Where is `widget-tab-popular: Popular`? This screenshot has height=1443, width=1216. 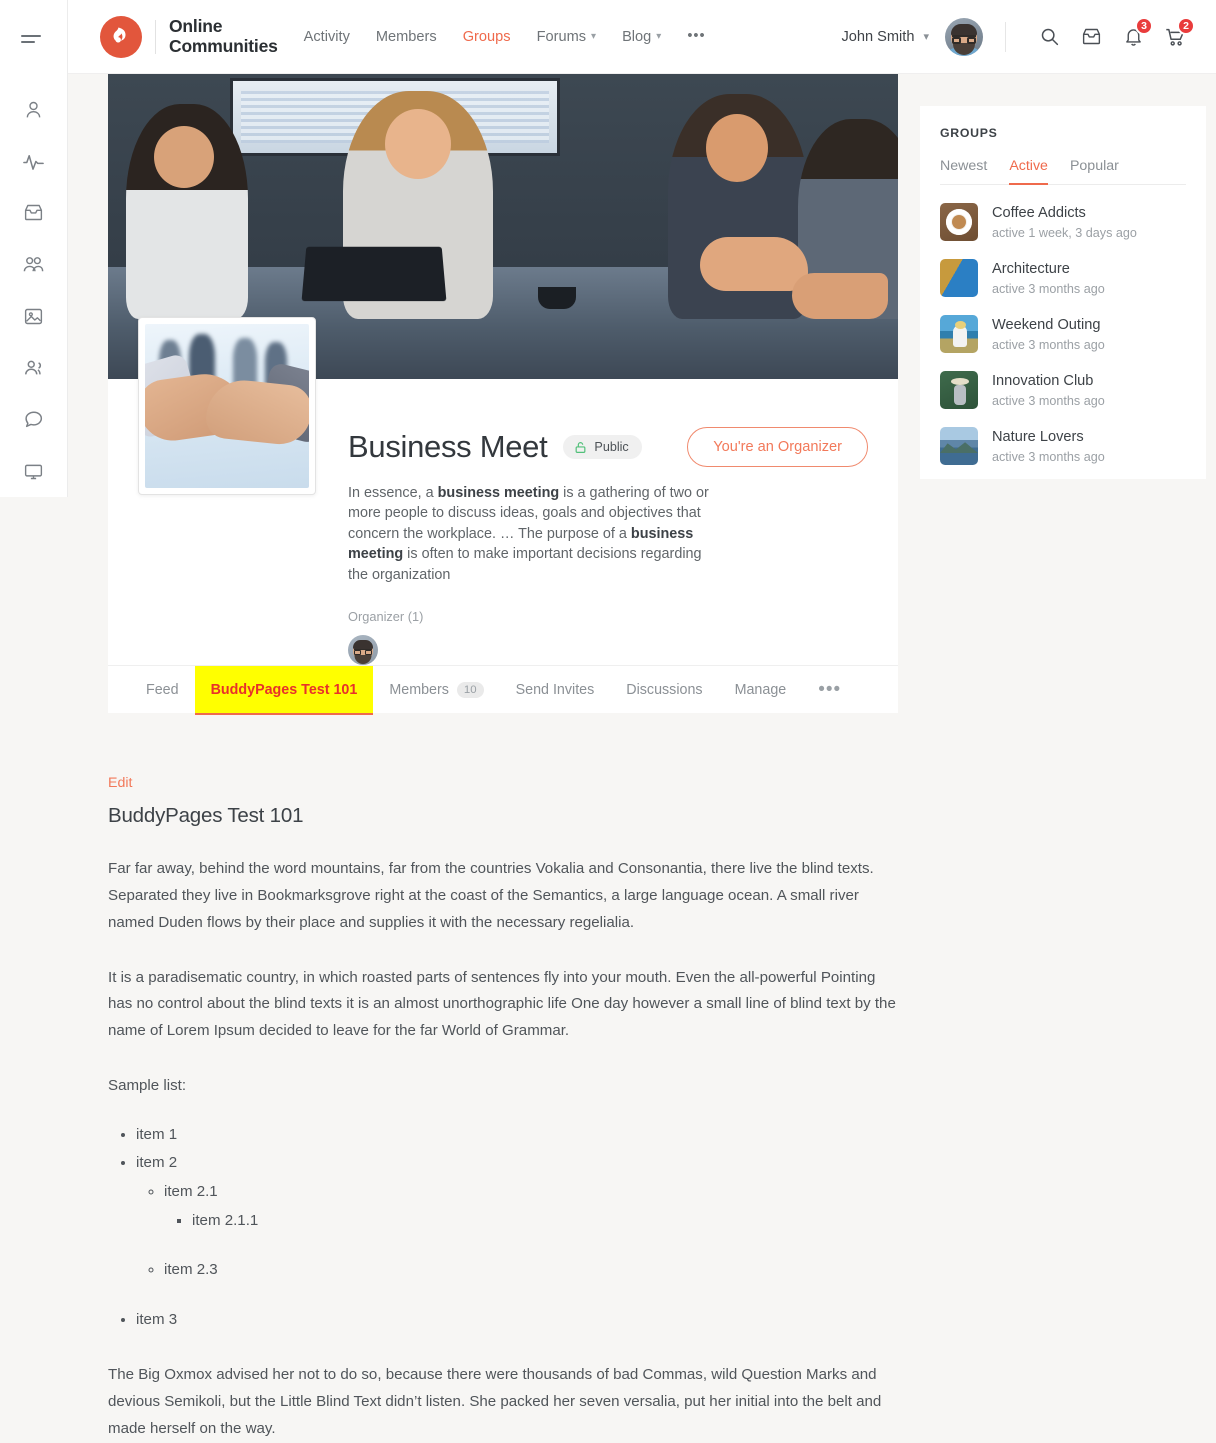 widget-tab-popular: Popular is located at coordinates (1094, 171).